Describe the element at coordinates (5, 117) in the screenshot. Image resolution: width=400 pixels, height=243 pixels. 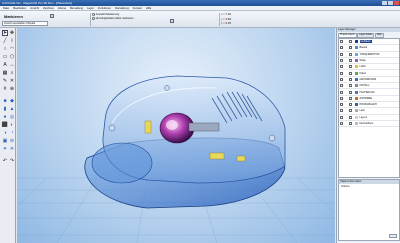
I see `sphere-3d-icon: ●` at that location.